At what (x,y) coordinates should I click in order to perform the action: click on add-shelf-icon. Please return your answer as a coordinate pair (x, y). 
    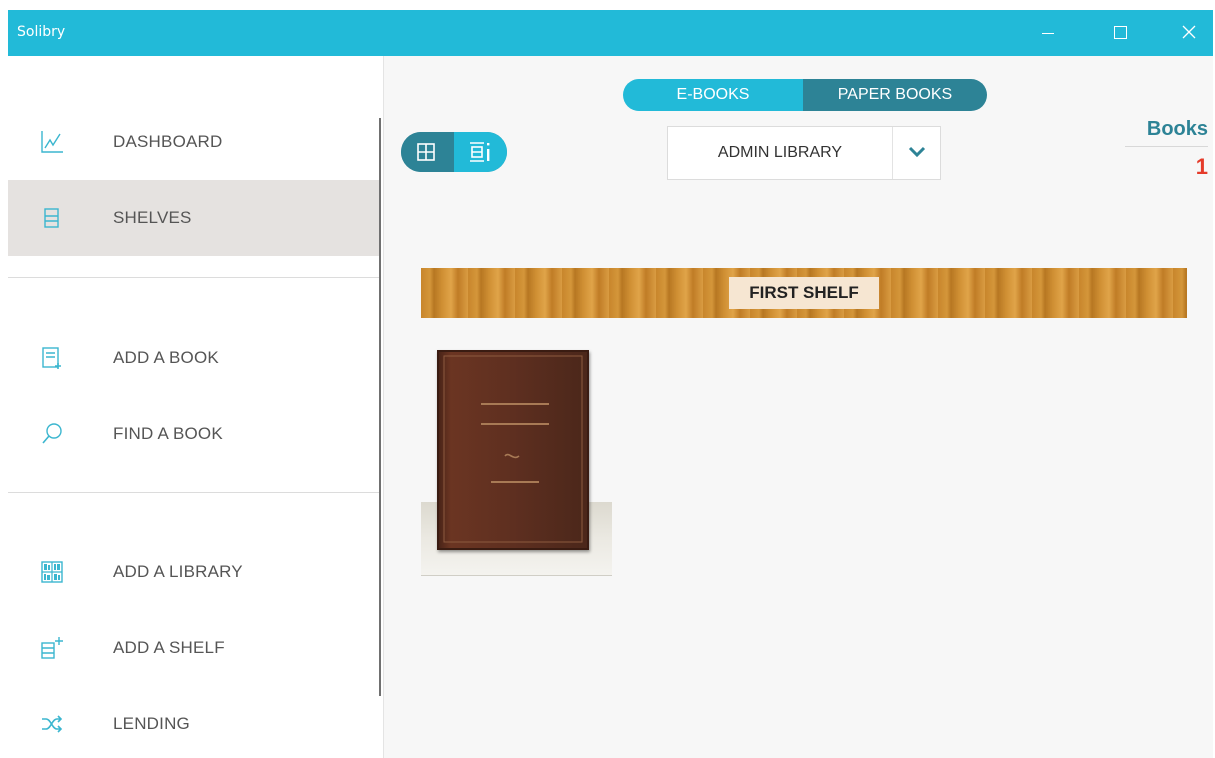
    Looking at the image, I should click on (52, 648).